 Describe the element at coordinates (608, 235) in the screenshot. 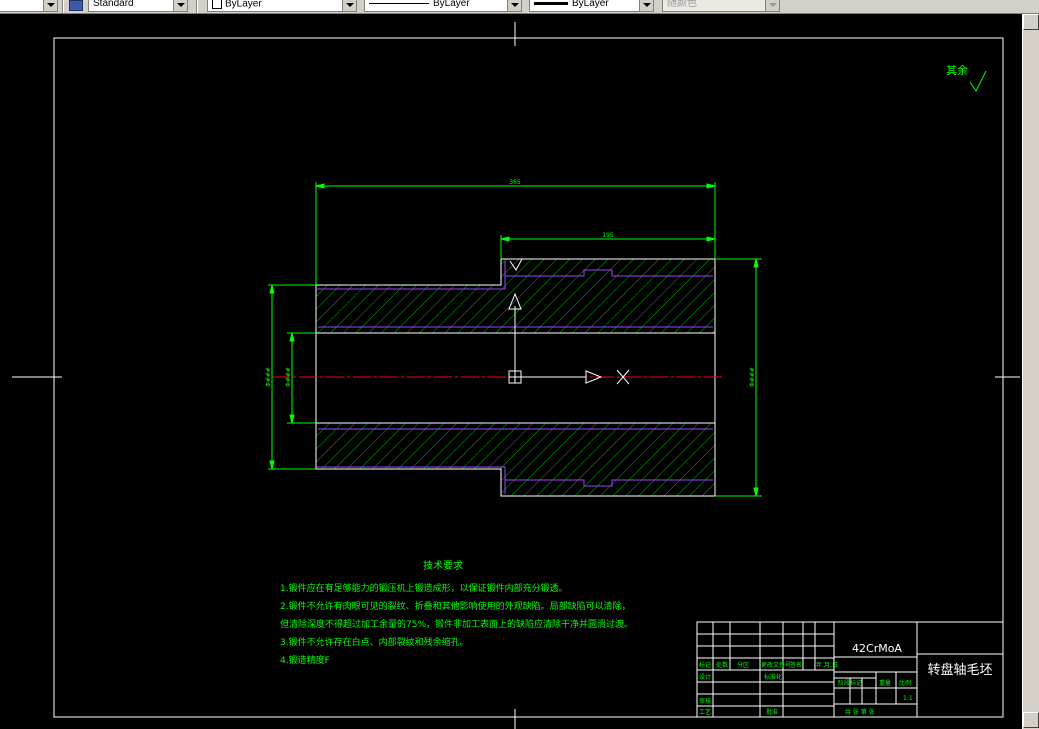

I see `dim-step-length: 195` at that location.